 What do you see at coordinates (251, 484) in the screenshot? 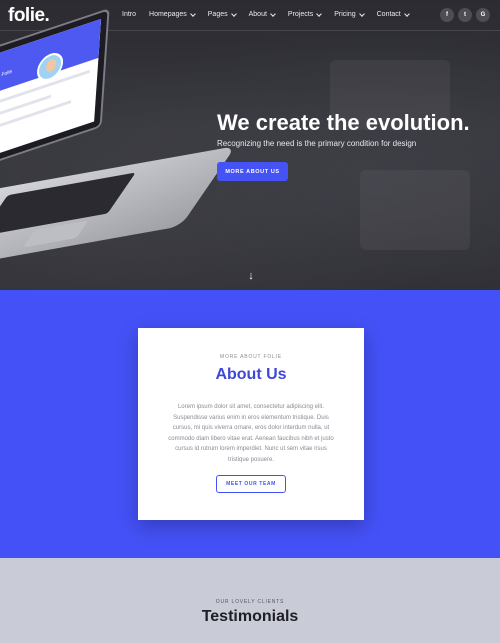
I see `meet-our-team-button: MEET OUR TEAM` at bounding box center [251, 484].